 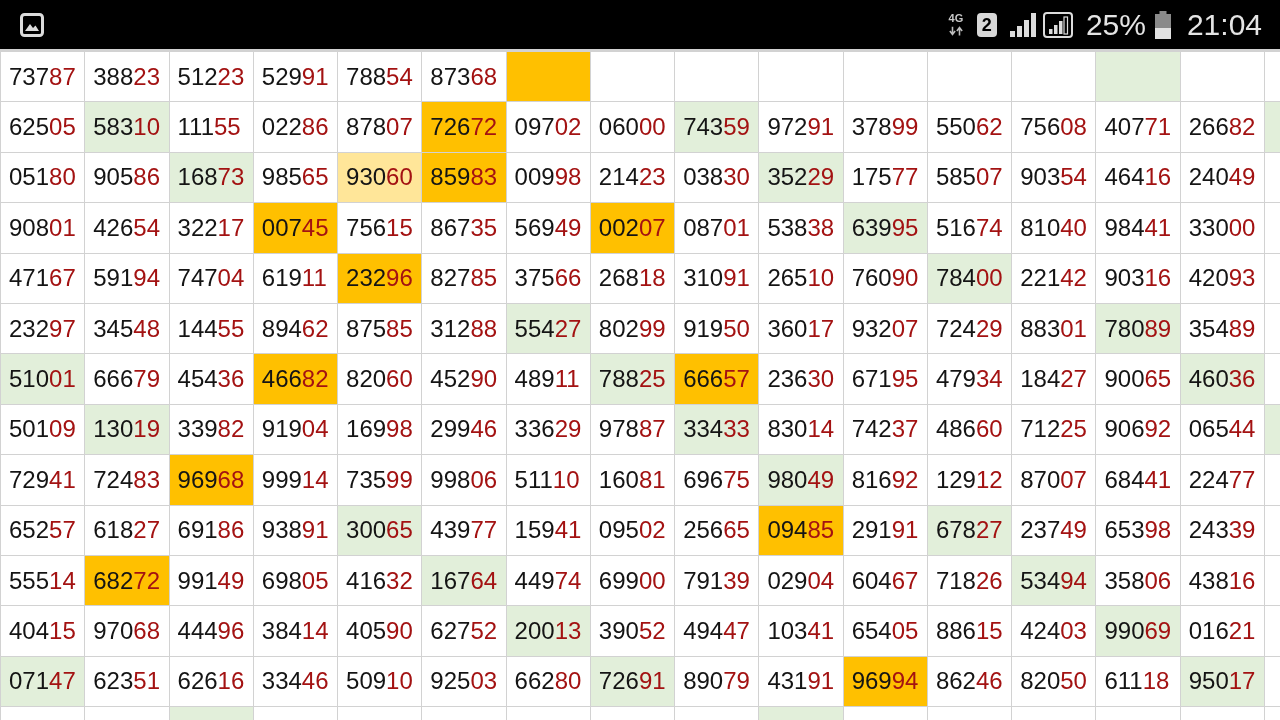 I want to click on table-cell: 44496, so click(x=211, y=631).